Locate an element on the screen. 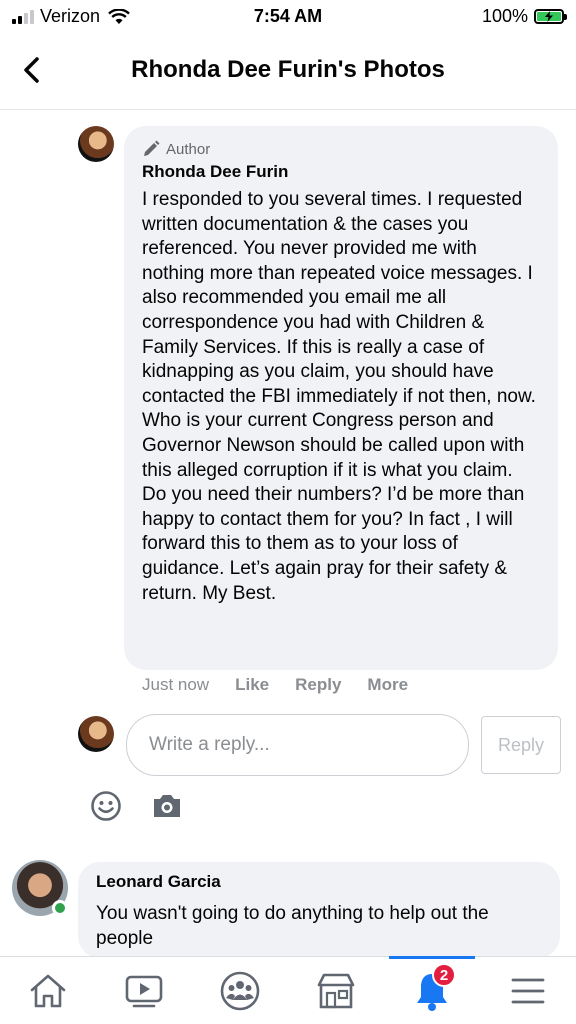 The width and height of the screenshot is (576, 1024). reply-avatar is located at coordinates (96, 734).